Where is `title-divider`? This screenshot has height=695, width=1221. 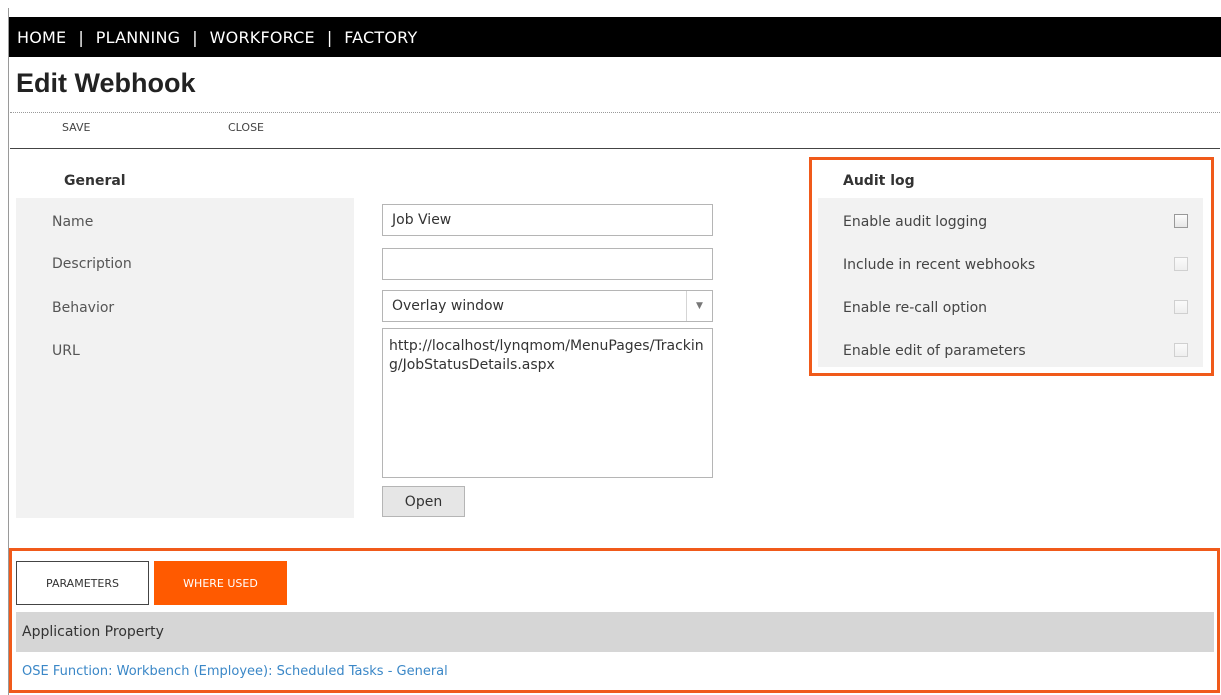
title-divider is located at coordinates (615, 112).